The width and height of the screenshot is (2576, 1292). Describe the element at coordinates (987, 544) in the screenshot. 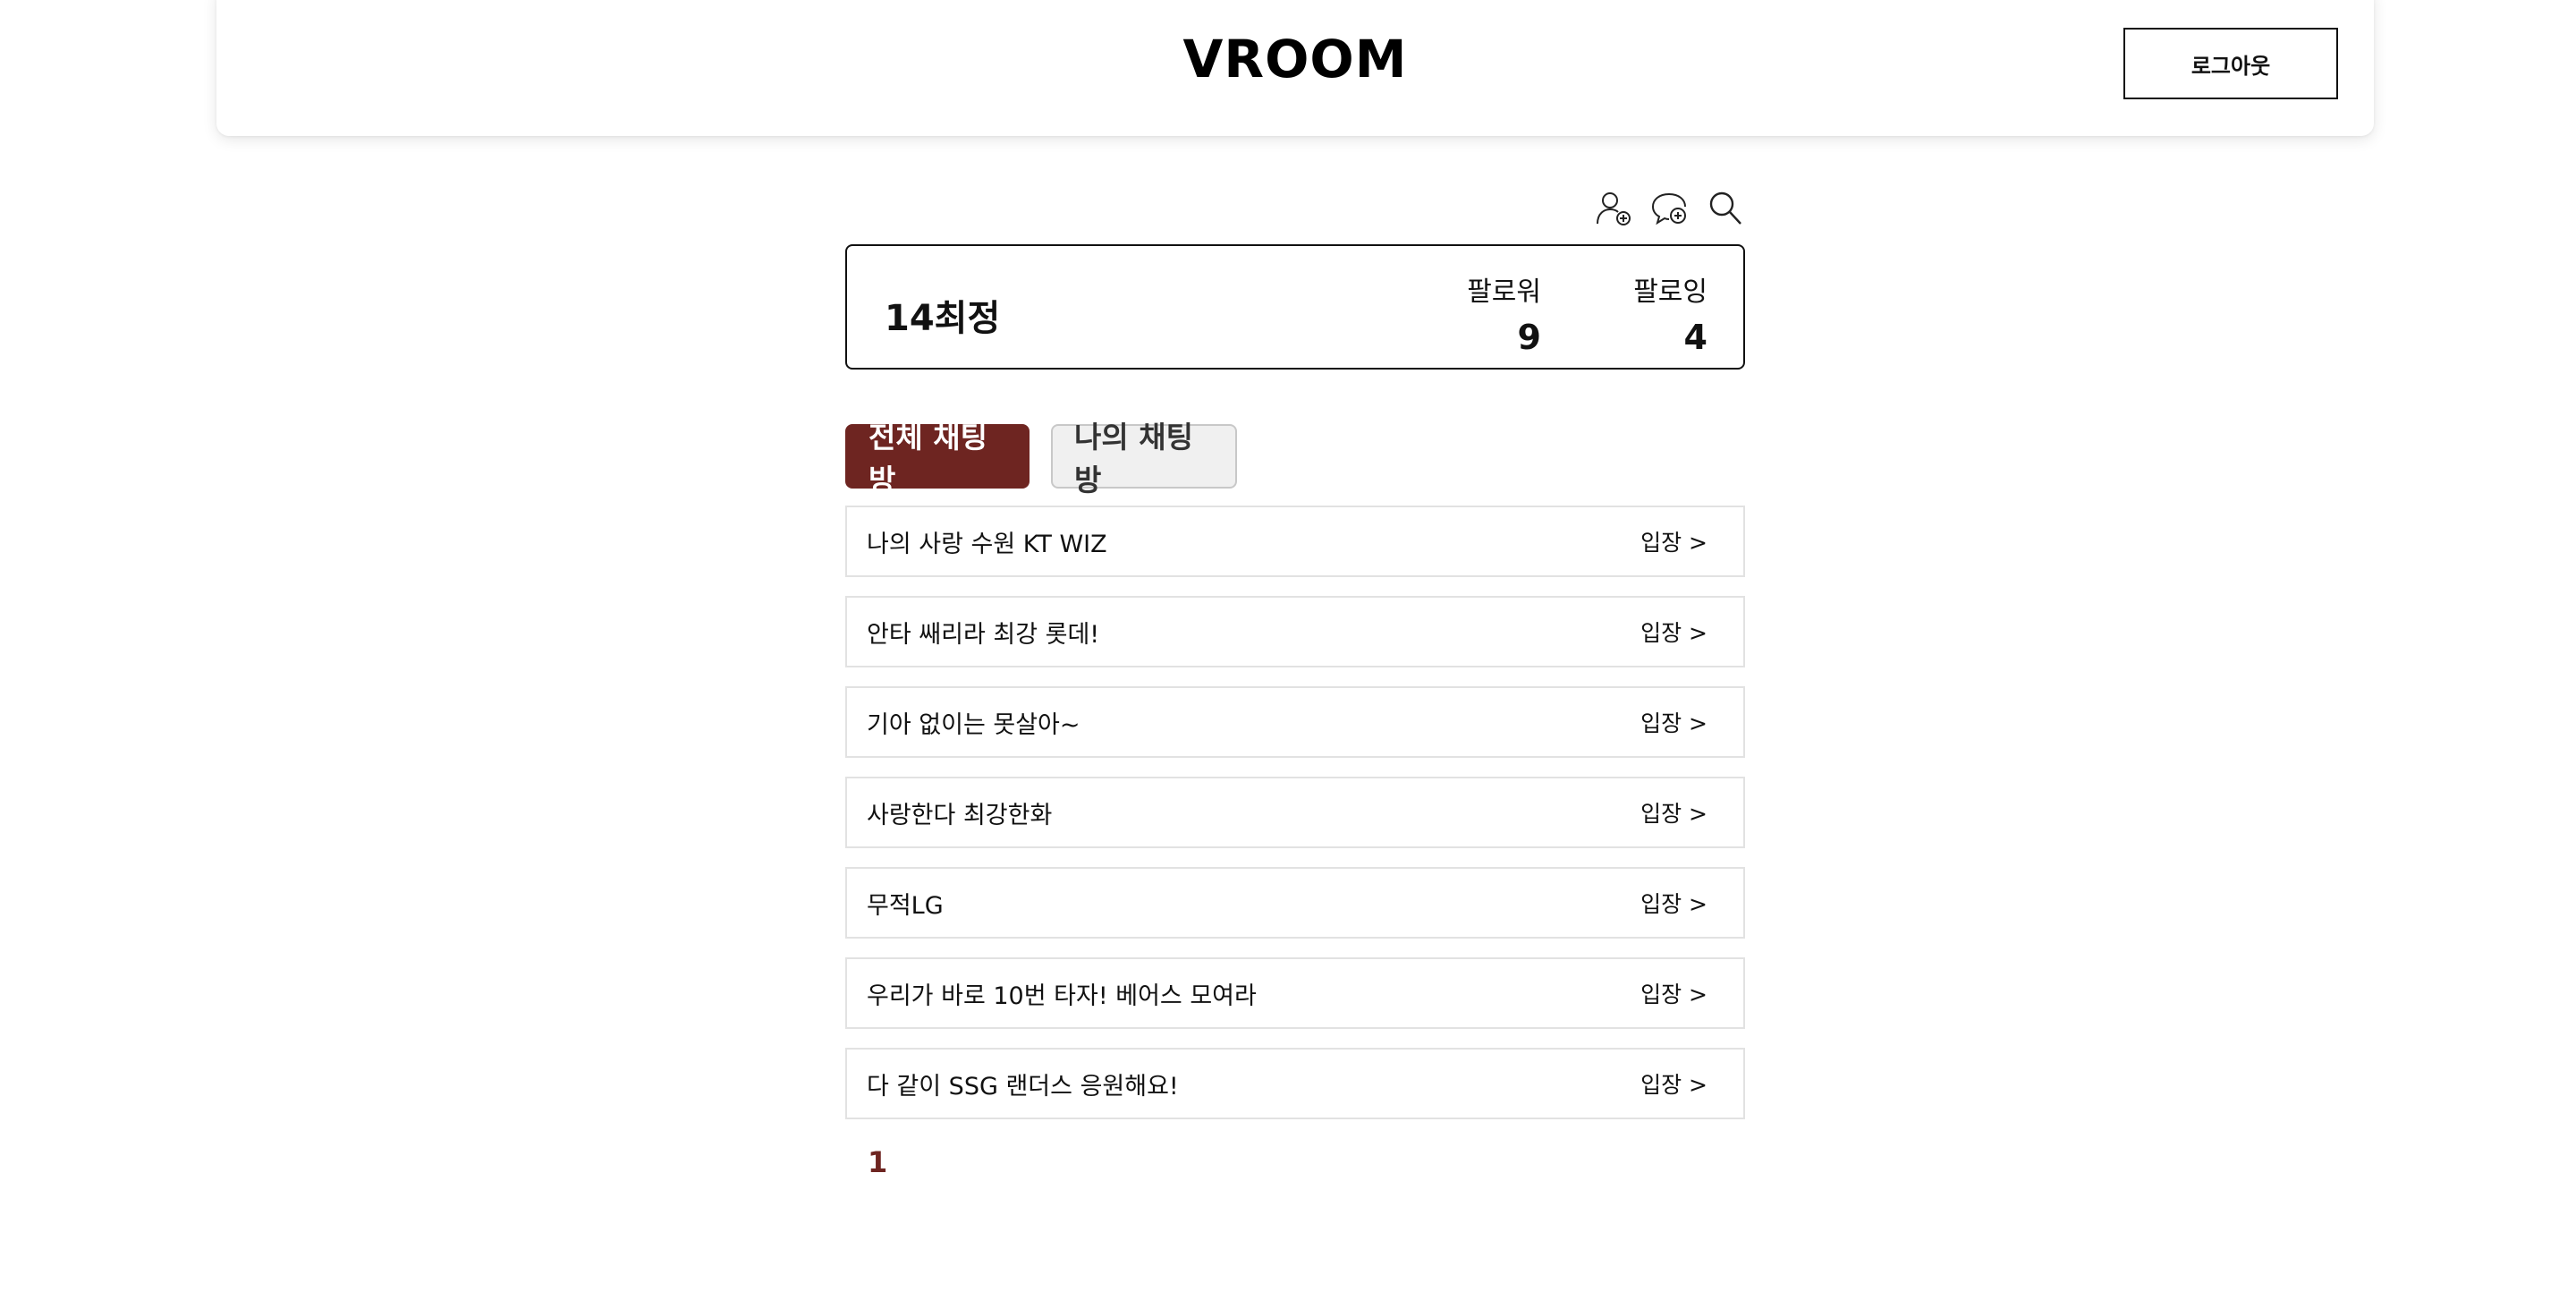

I see `room-name: 나의 사랑 수원 KT WIZ` at that location.